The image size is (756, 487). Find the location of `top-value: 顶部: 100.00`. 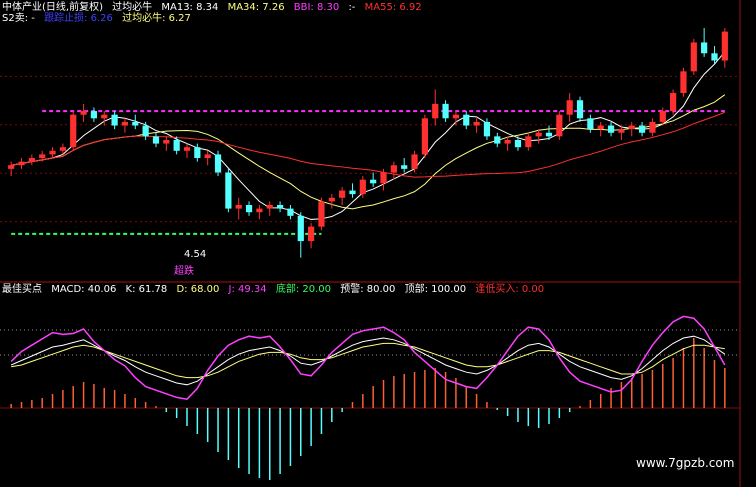

top-value: 顶部: 100.00 is located at coordinates (435, 289).